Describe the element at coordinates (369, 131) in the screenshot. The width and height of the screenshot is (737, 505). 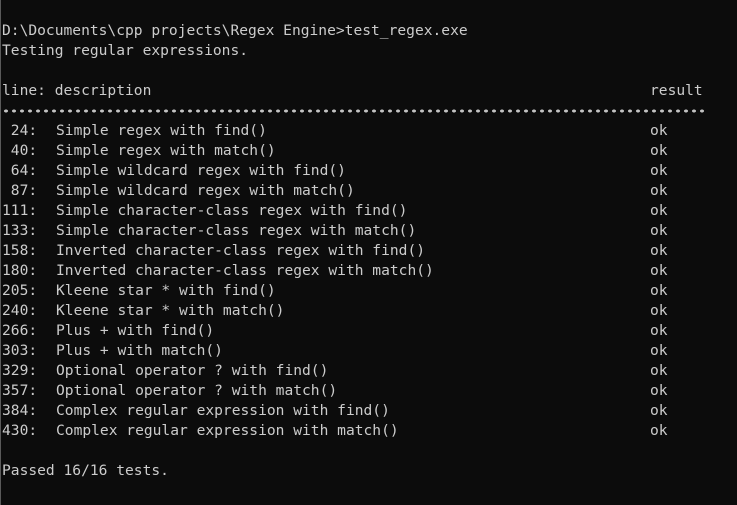
I see `test-result-row: 24: Simple regex with find() ok` at that location.